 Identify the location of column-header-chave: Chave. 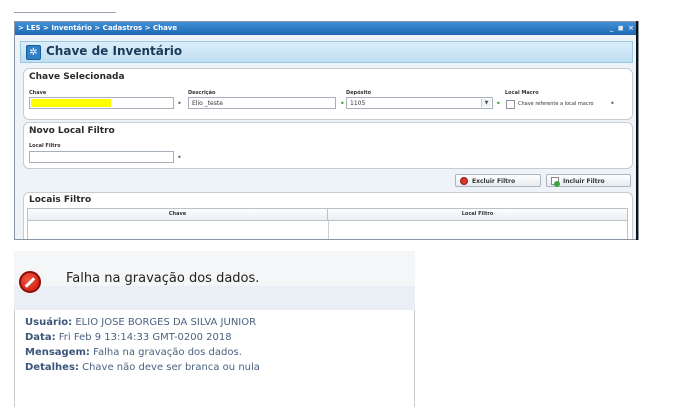
(178, 214).